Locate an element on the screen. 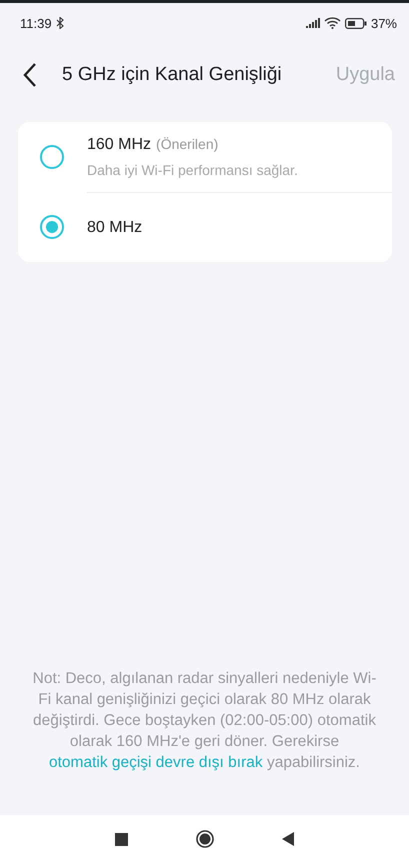  page-title: 5 GHz için Kanal Genişliği is located at coordinates (172, 75).